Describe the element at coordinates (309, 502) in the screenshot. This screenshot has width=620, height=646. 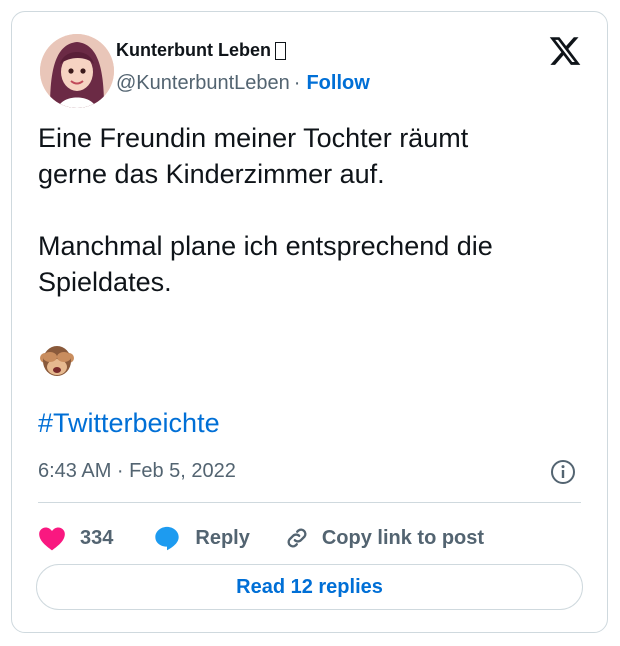
I see `divider` at that location.